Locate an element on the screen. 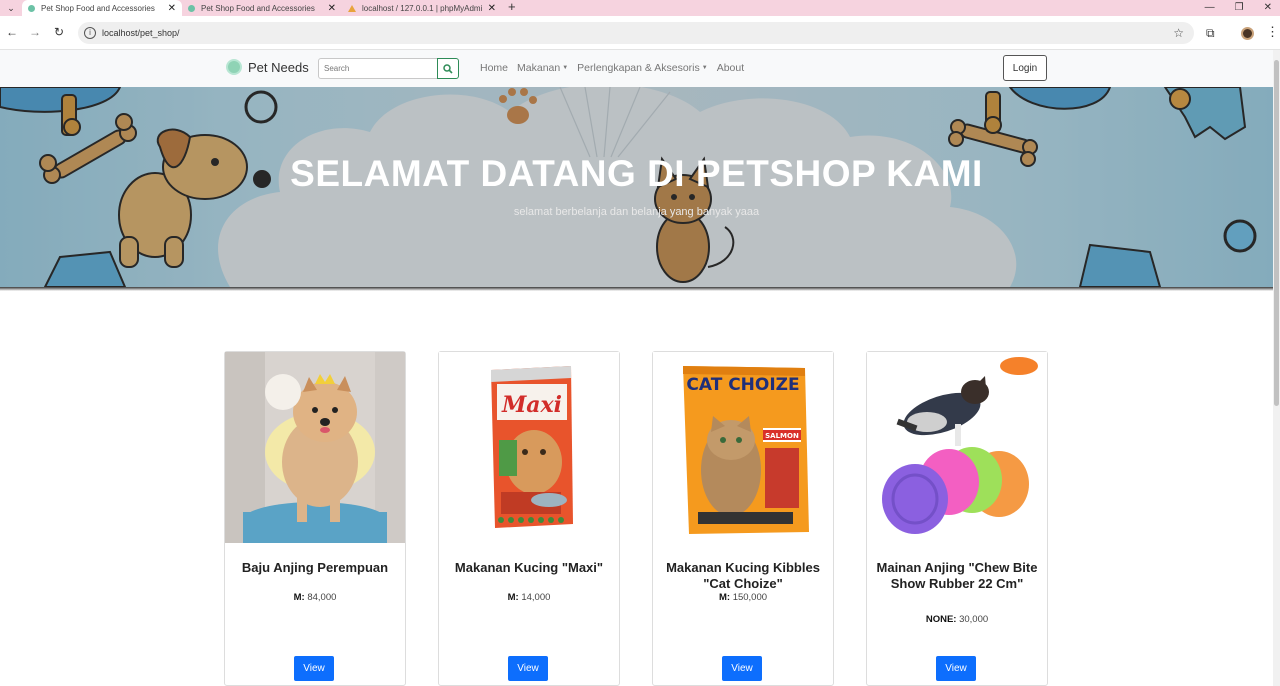 The image size is (1280, 686). bookmark-star-icon: ☆ is located at coordinates (1178, 33).